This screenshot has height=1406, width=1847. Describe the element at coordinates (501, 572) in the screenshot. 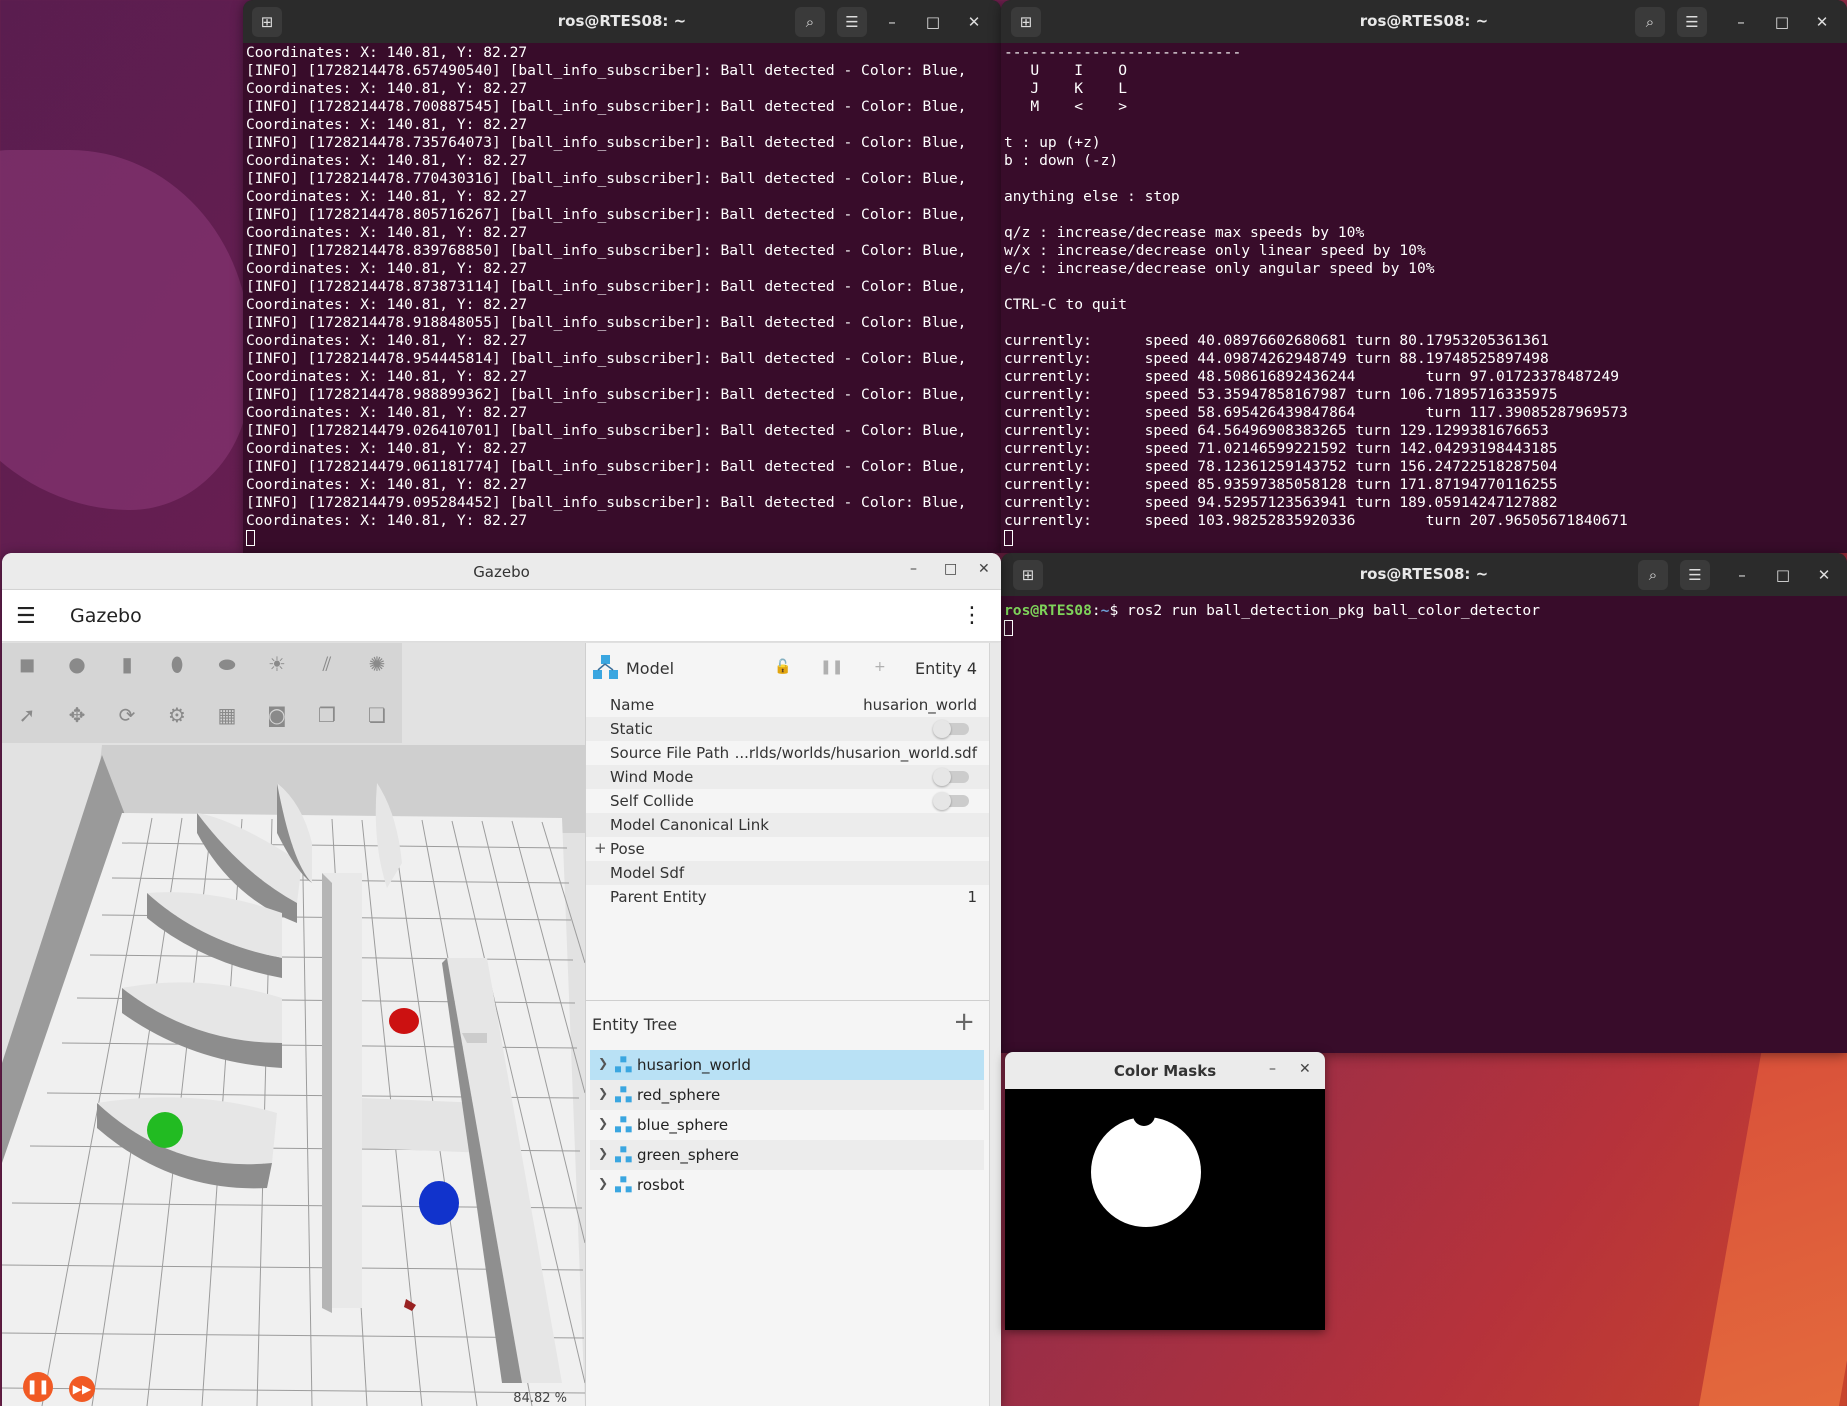

I see `window-title: Gazebo` at that location.